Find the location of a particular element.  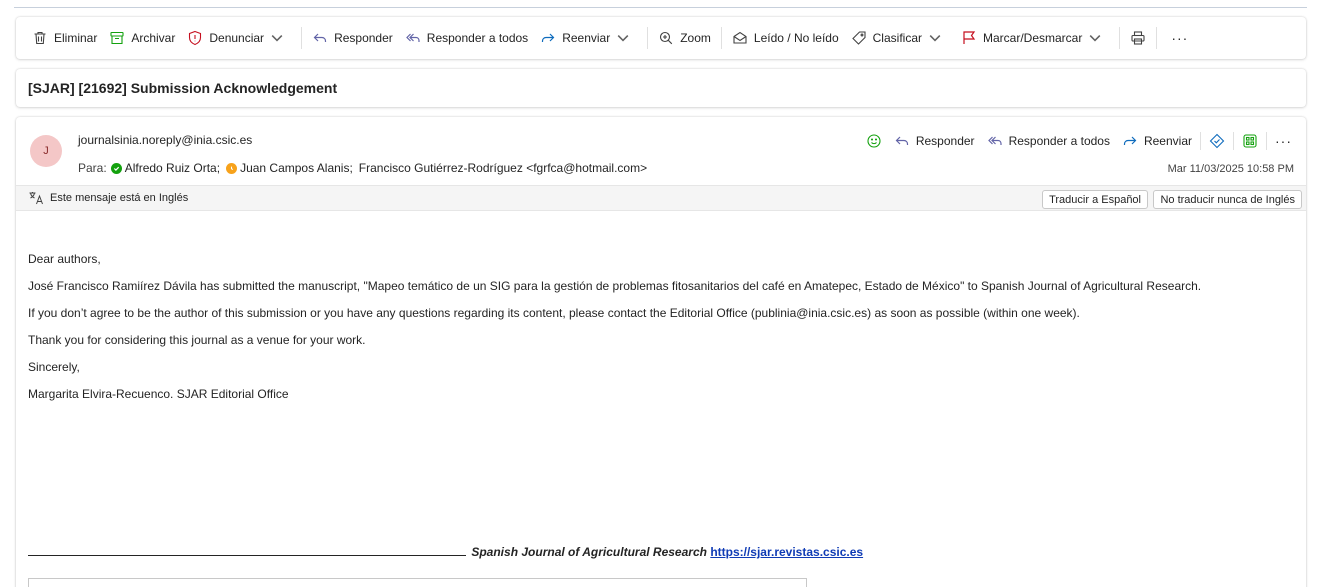

tag-icon is located at coordinates (858, 38).